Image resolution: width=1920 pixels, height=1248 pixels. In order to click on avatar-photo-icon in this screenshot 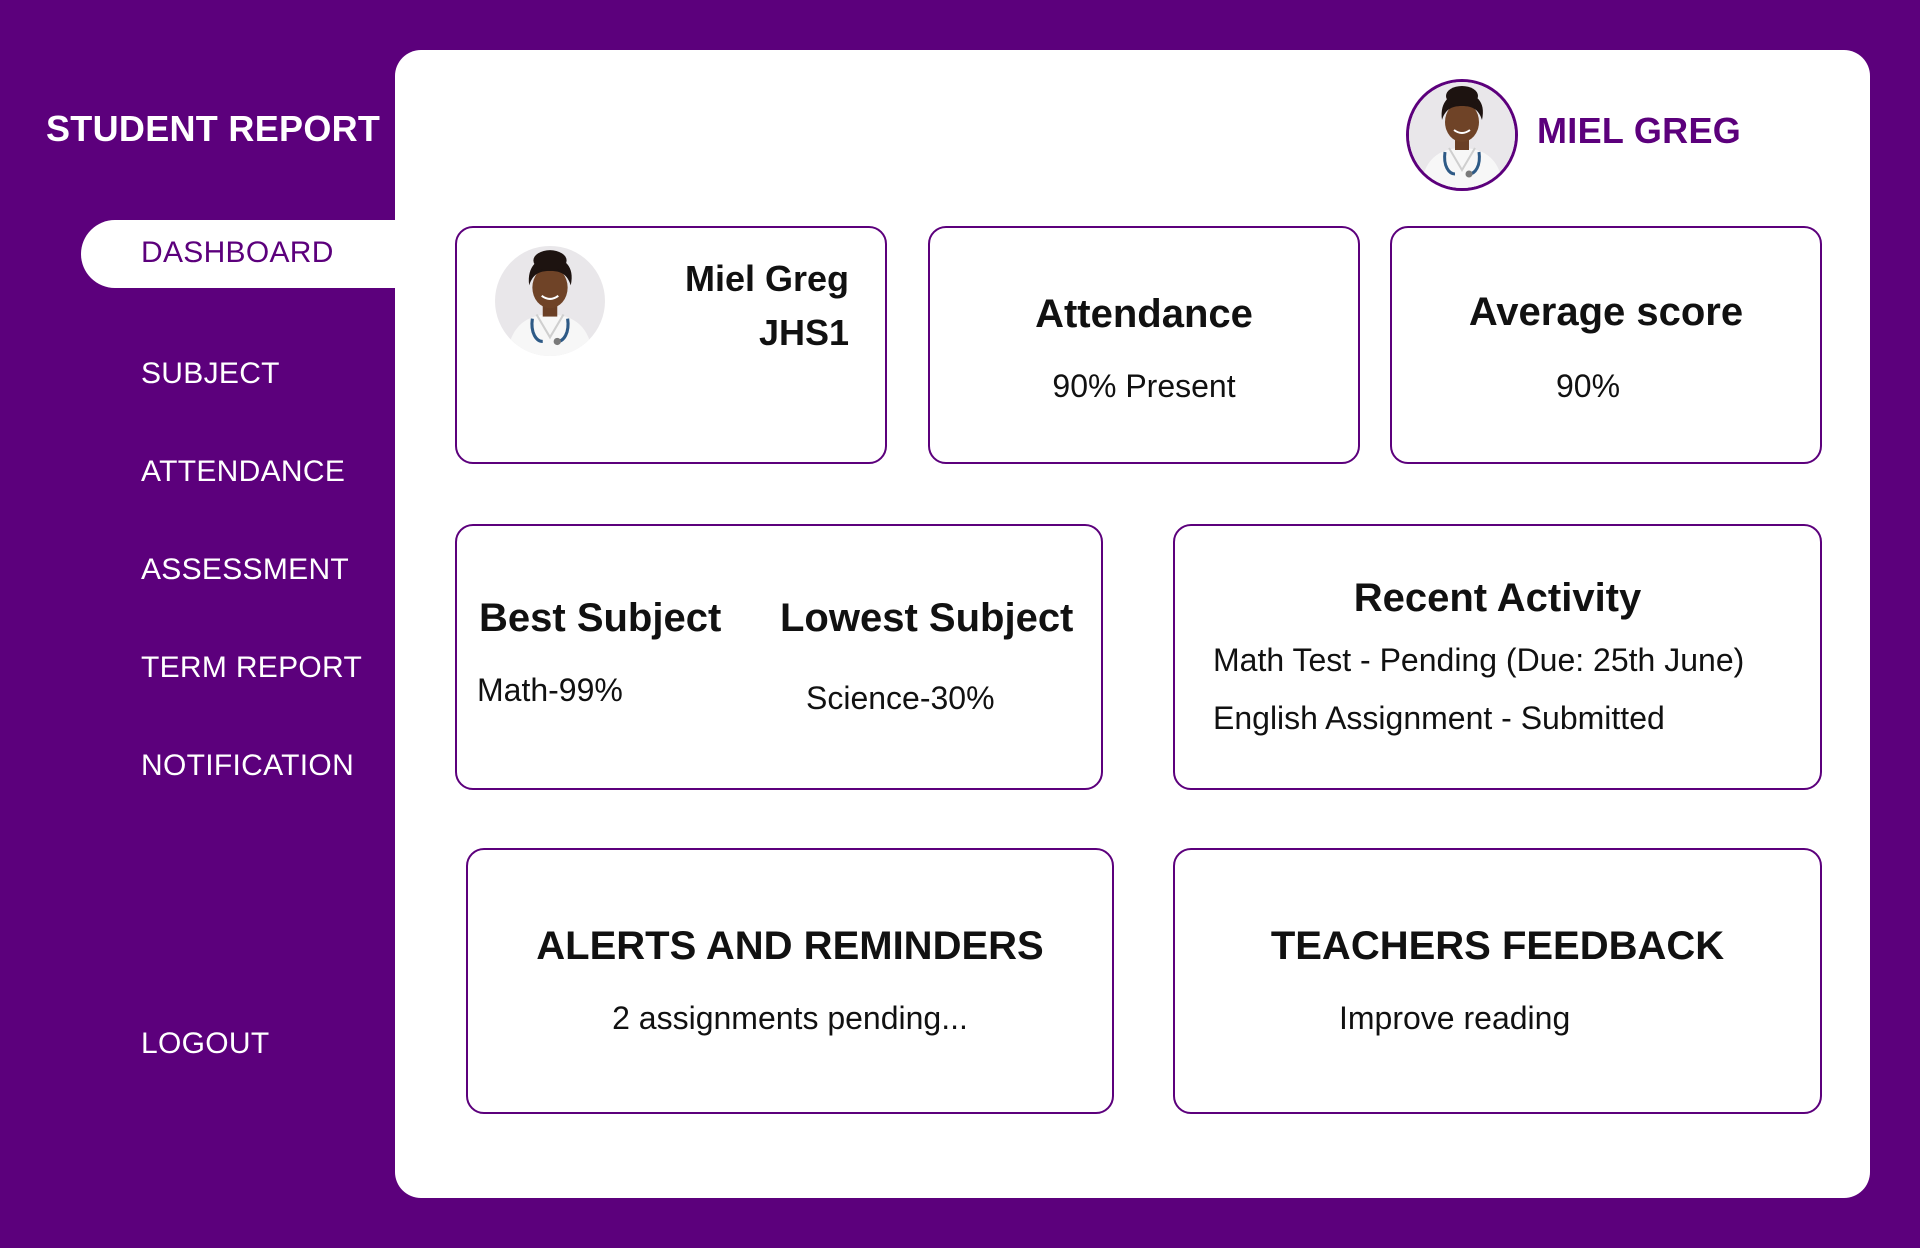, I will do `click(1462, 135)`.